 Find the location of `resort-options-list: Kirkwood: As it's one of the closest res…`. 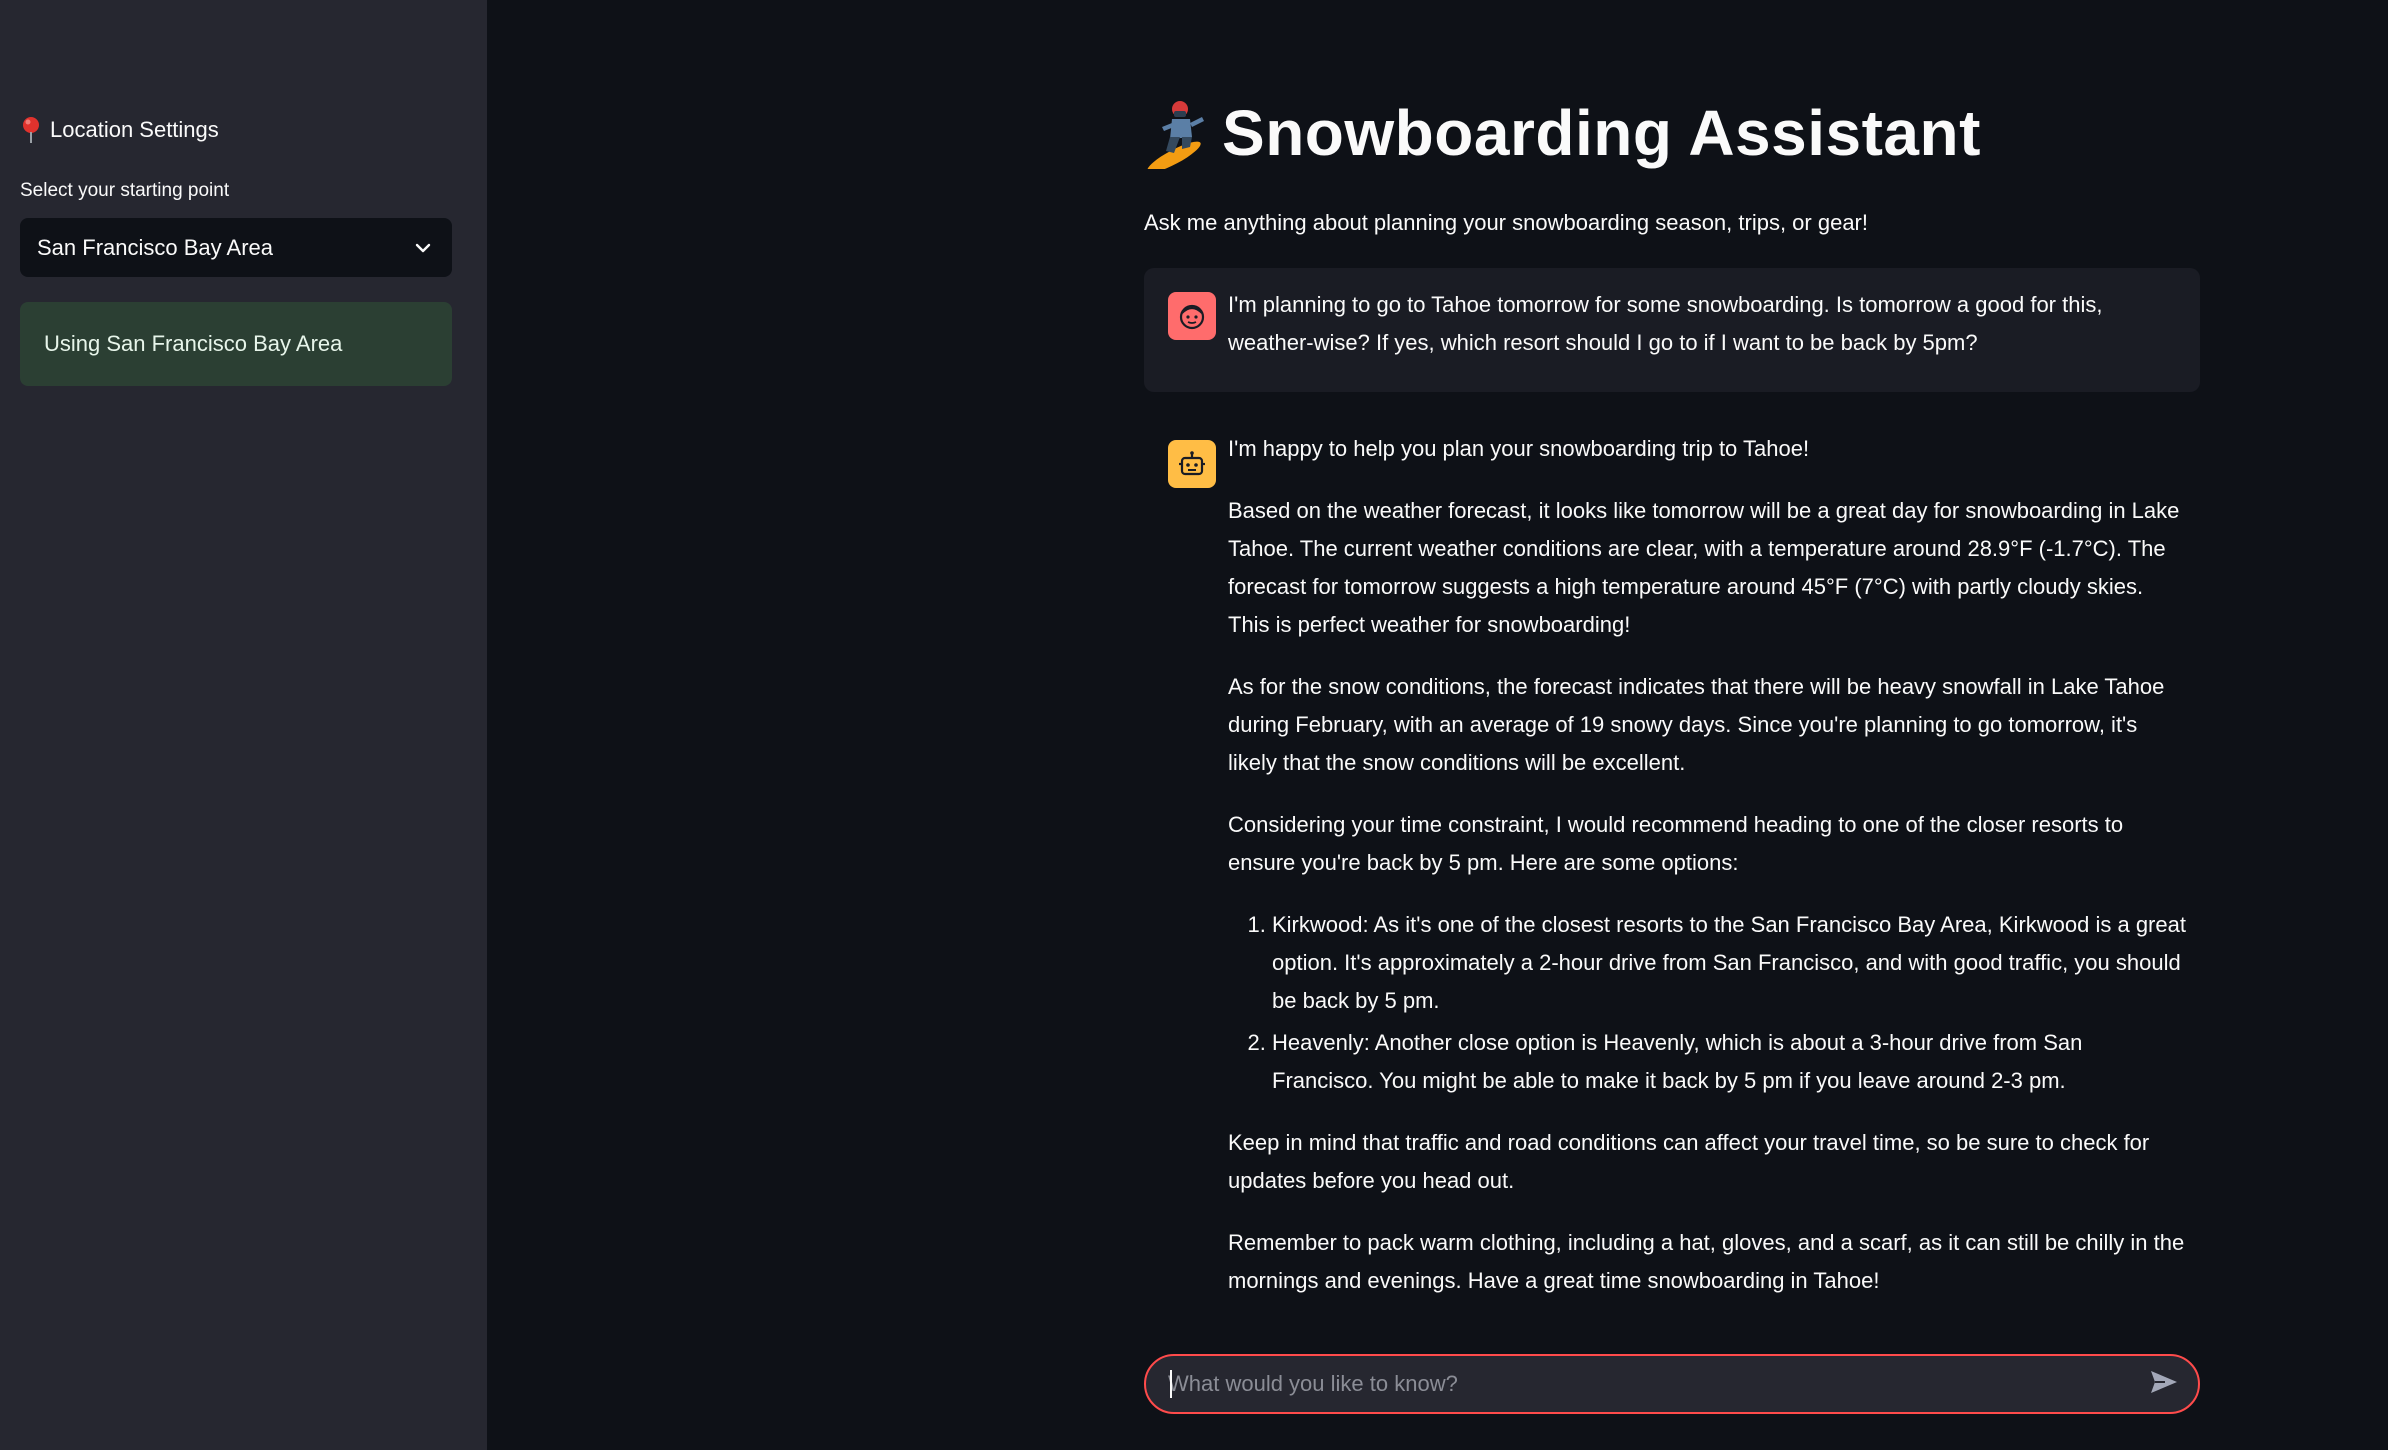

resort-options-list: Kirkwood: As it's one of the closest res… is located at coordinates (1708, 1003).